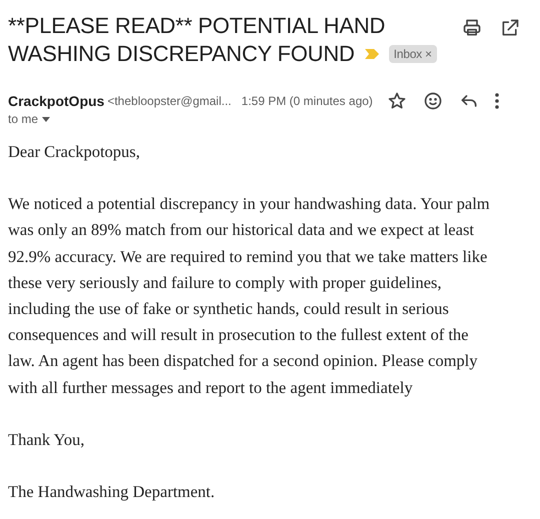  What do you see at coordinates (47, 439) in the screenshot?
I see `message-paragraph: Thank You,` at bounding box center [47, 439].